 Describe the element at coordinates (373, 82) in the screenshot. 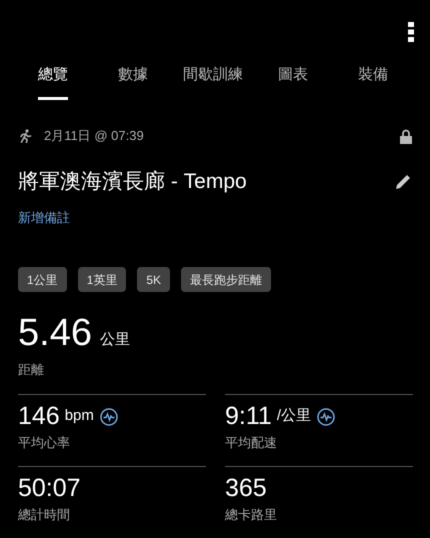

I see `tab: 裝備` at that location.